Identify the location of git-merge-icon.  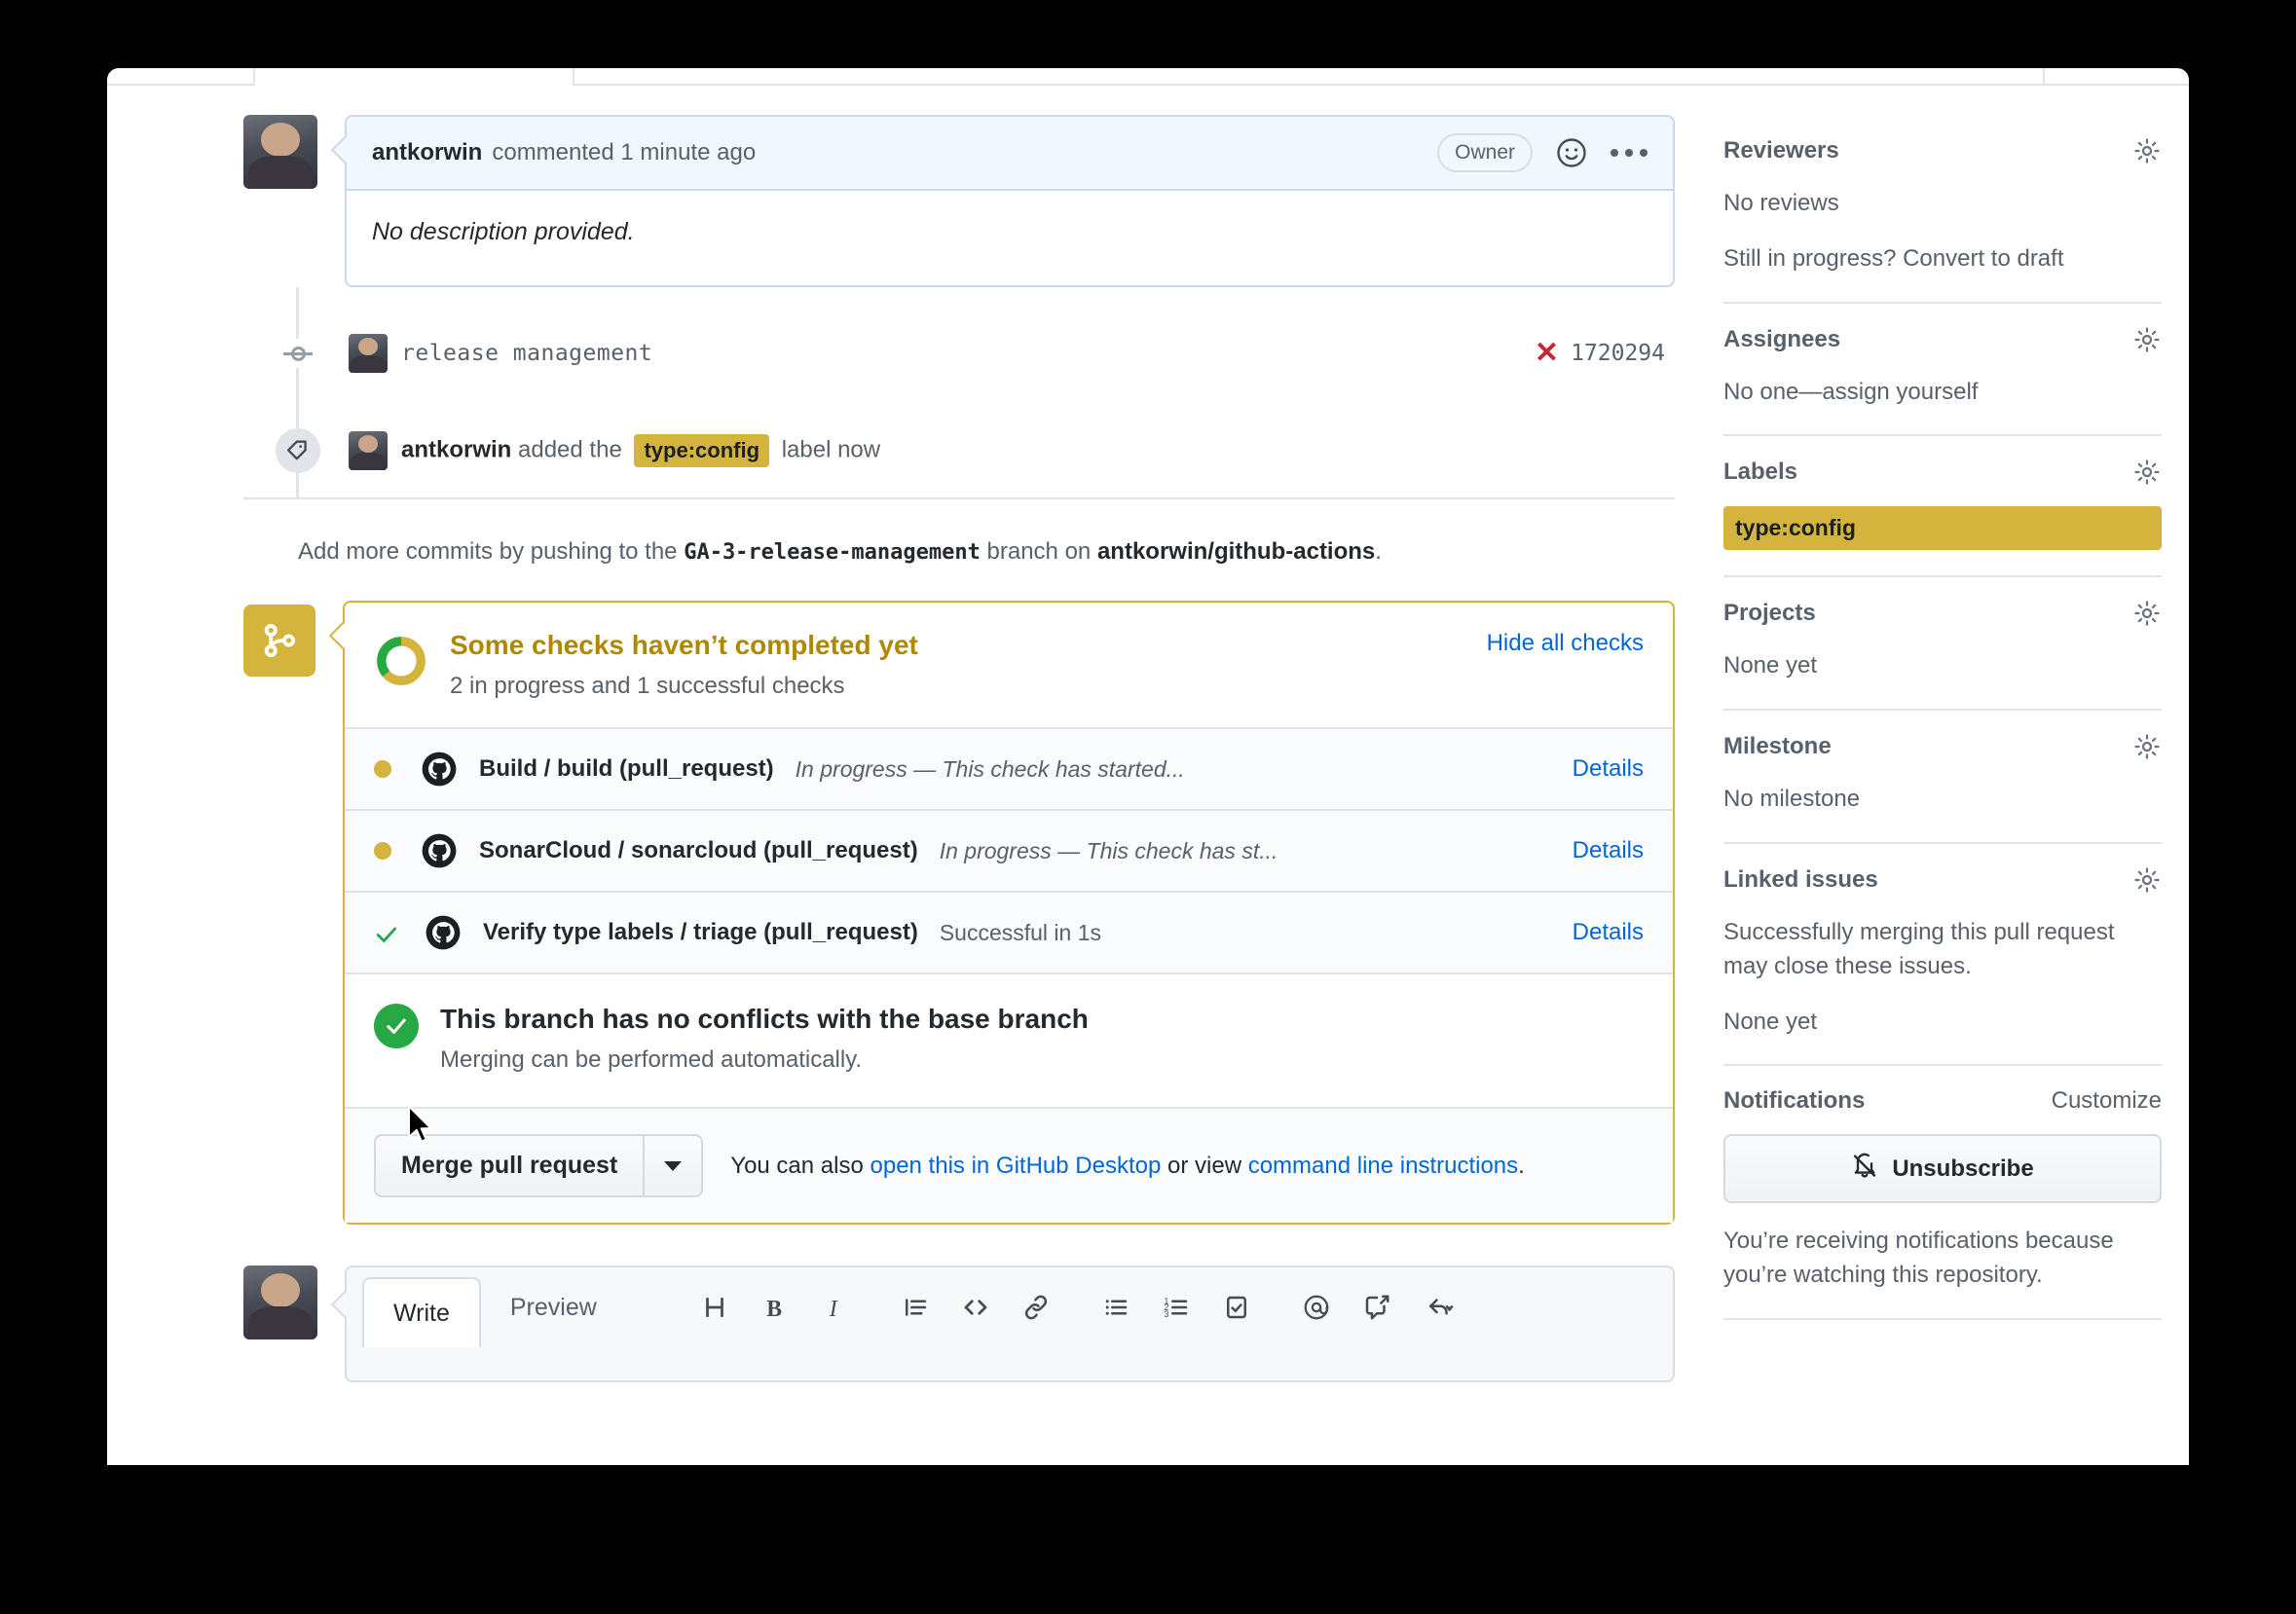
(279, 641).